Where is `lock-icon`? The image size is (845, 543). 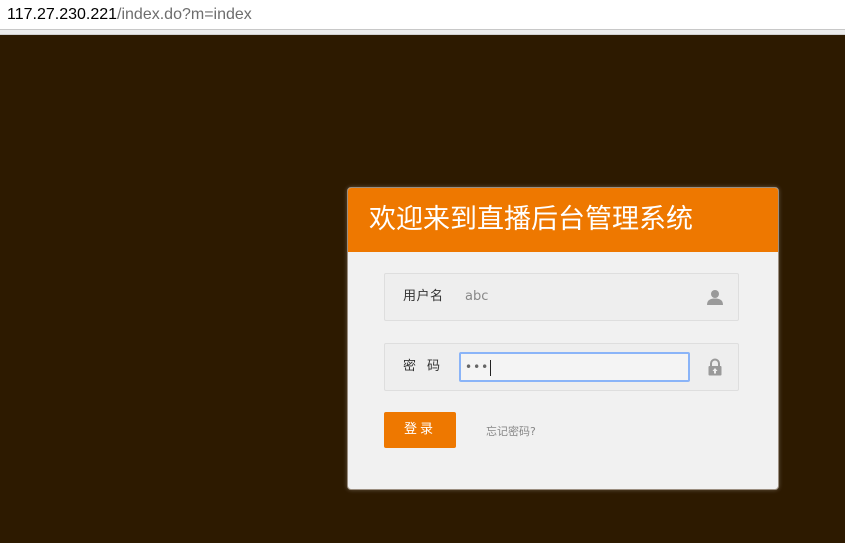
lock-icon is located at coordinates (715, 367).